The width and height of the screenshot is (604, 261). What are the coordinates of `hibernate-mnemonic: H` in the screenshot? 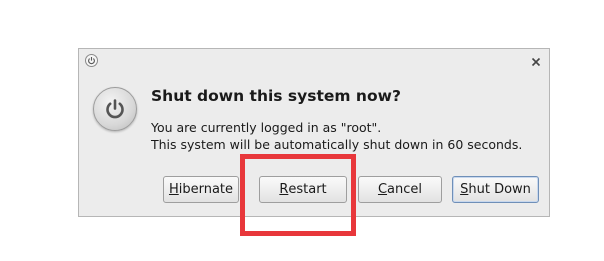 It's located at (173, 189).